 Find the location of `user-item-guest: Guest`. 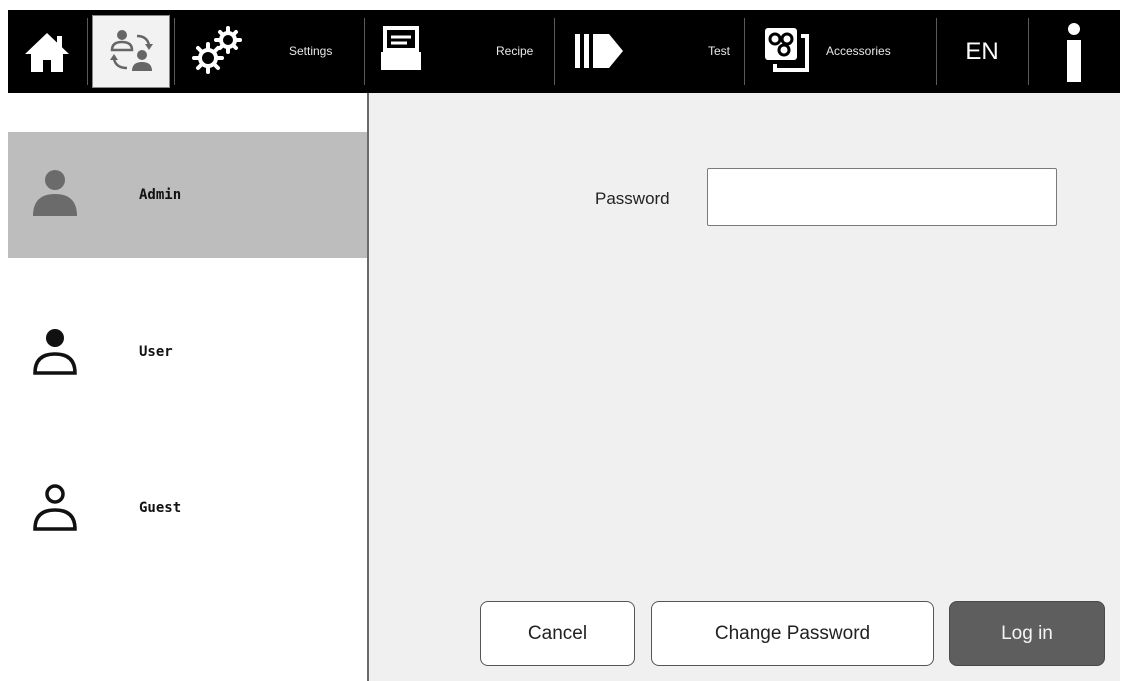

user-item-guest: Guest is located at coordinates (187, 508).